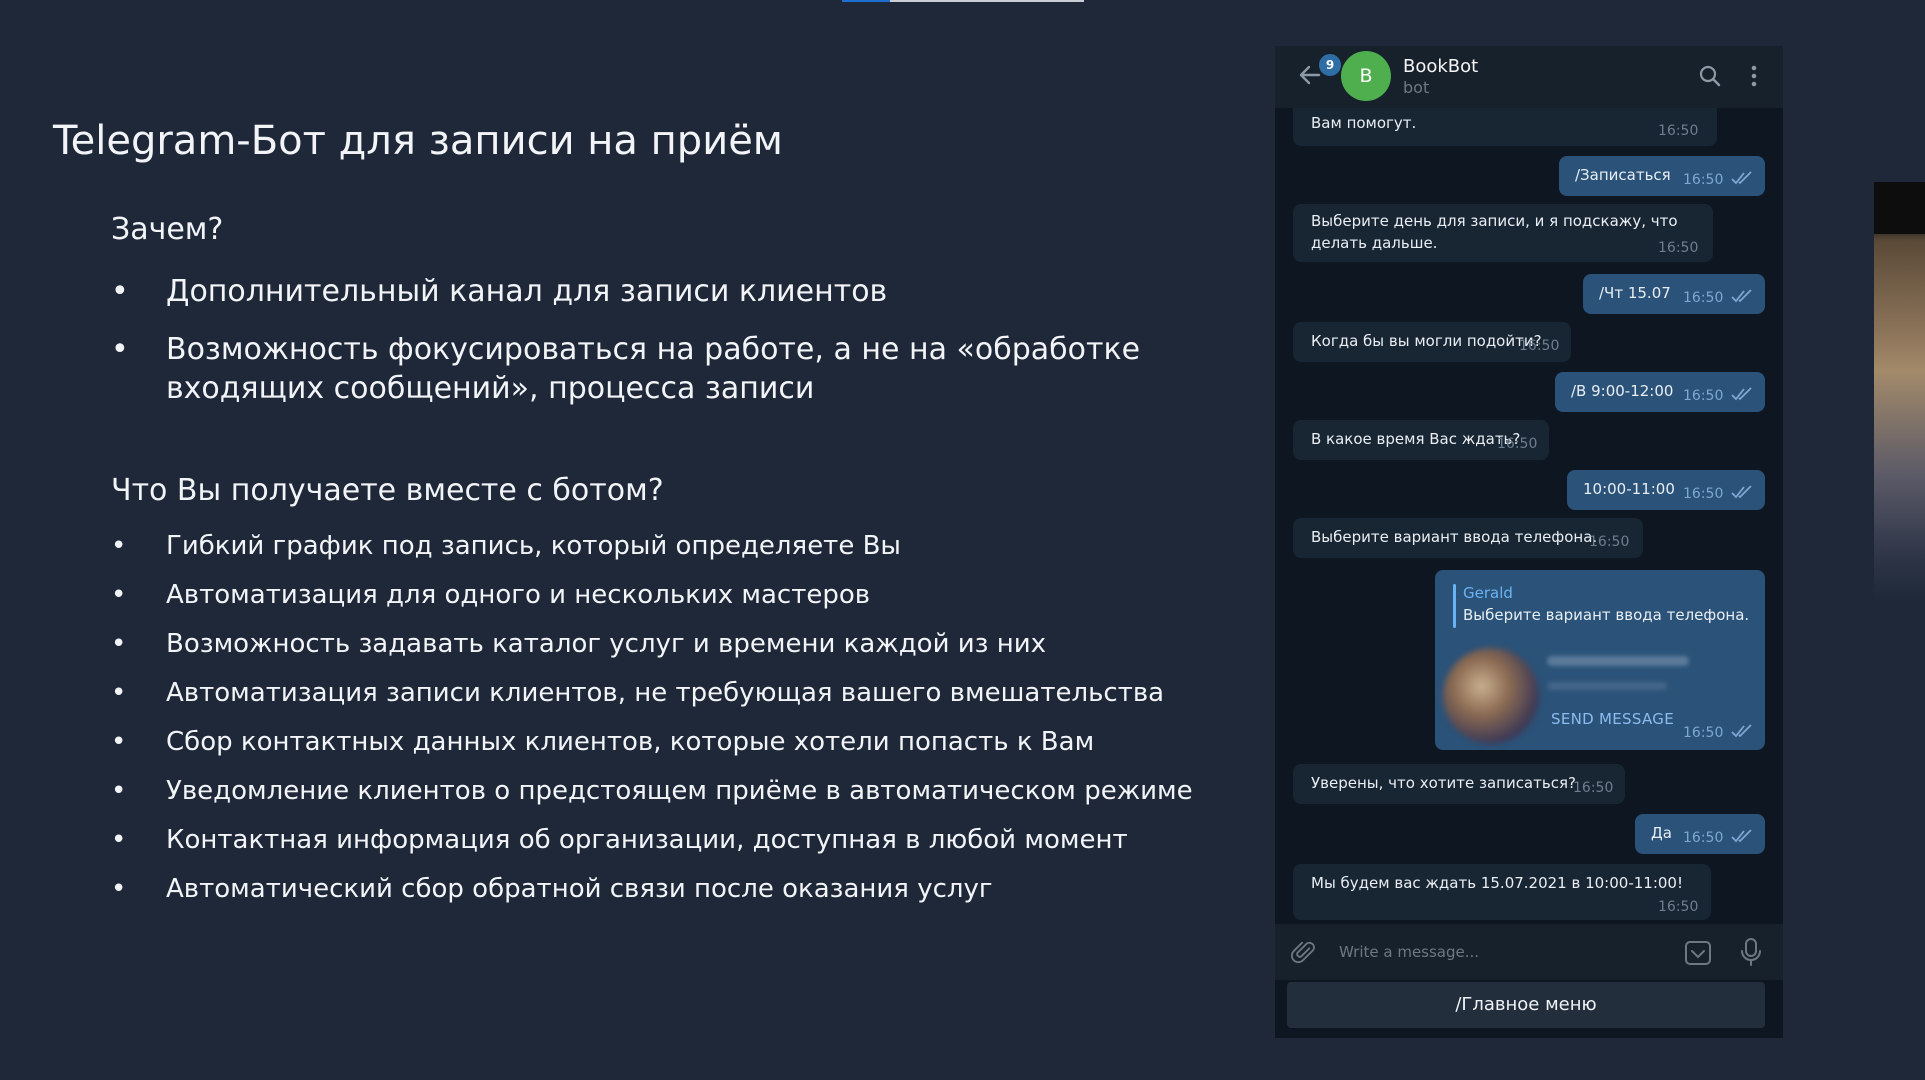 The height and width of the screenshot is (1080, 1925). Describe the element at coordinates (1899, 392) in the screenshot. I see `video-thumbnail` at that location.